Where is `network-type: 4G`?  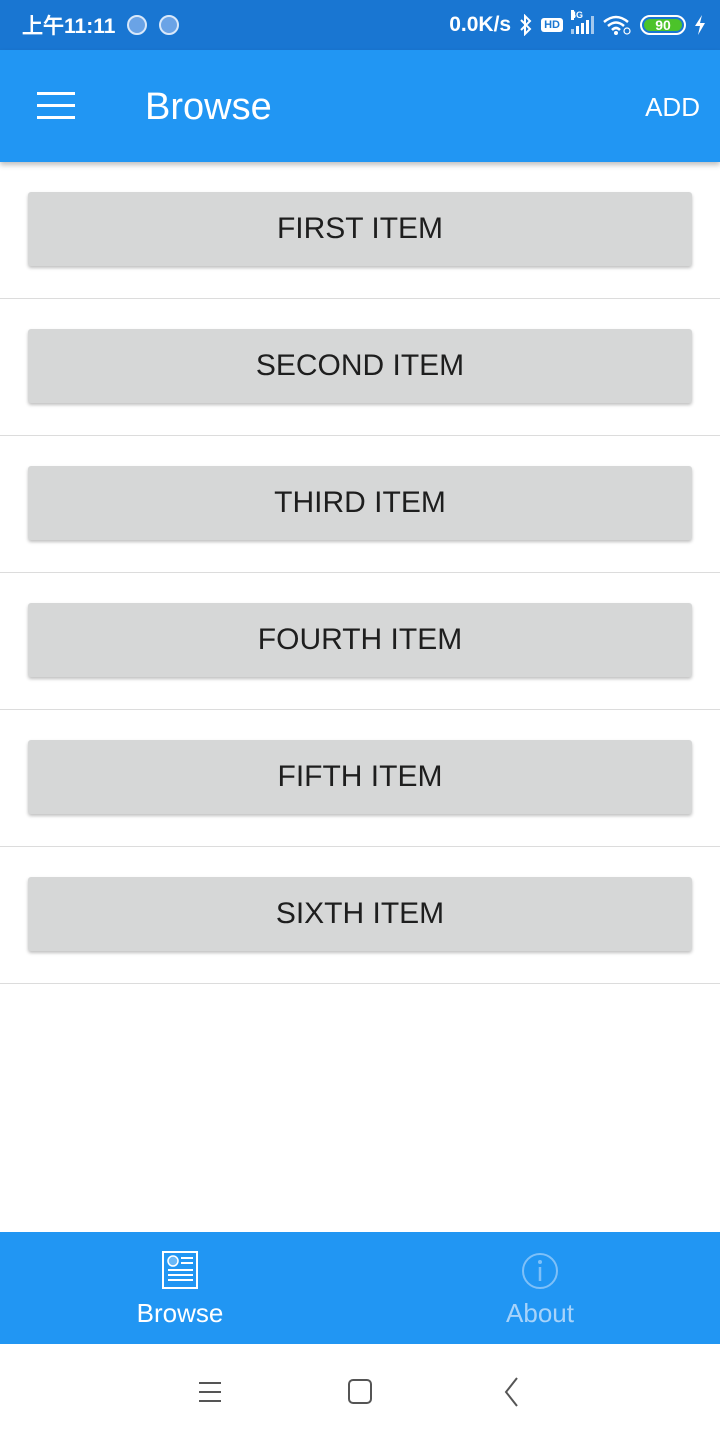
network-type: 4G is located at coordinates (577, 15).